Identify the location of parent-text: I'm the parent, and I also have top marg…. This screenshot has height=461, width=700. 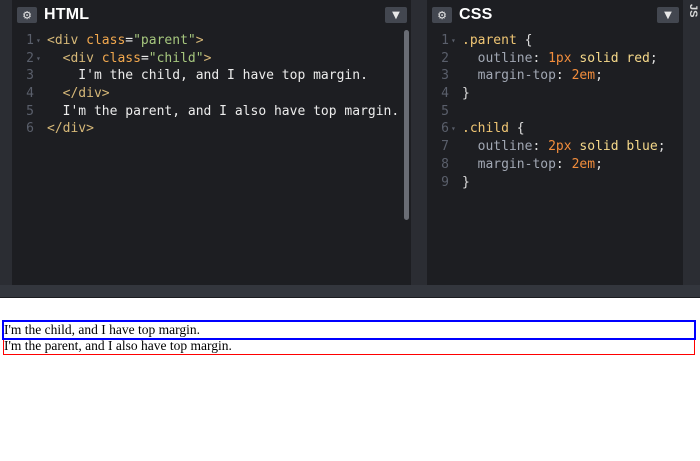
(118, 345).